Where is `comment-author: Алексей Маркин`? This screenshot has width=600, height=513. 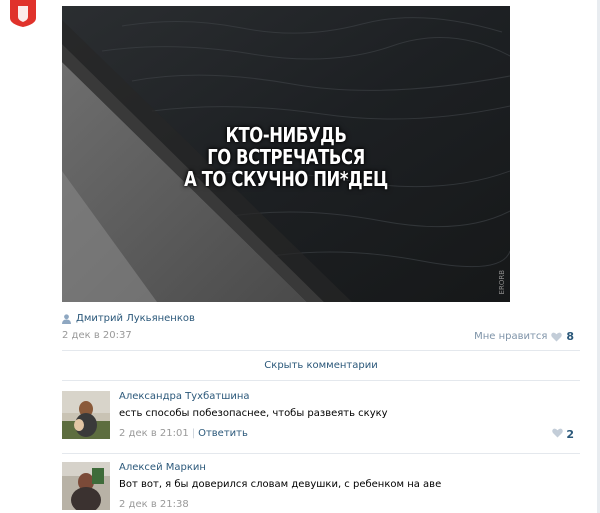 comment-author: Алексей Маркин is located at coordinates (162, 467).